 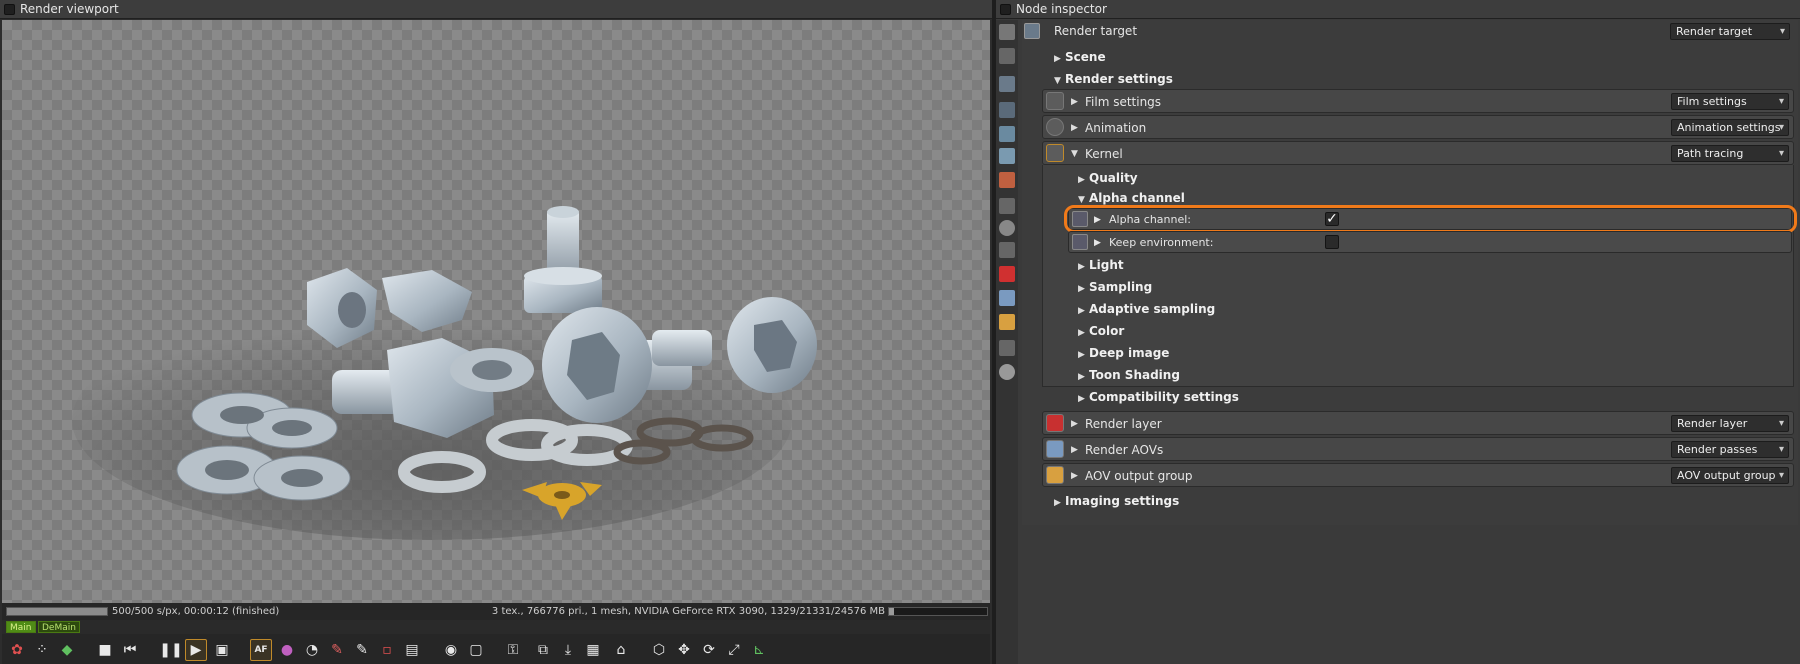 What do you see at coordinates (362, 650) in the screenshot?
I see `material-picker-icon: ✎` at bounding box center [362, 650].